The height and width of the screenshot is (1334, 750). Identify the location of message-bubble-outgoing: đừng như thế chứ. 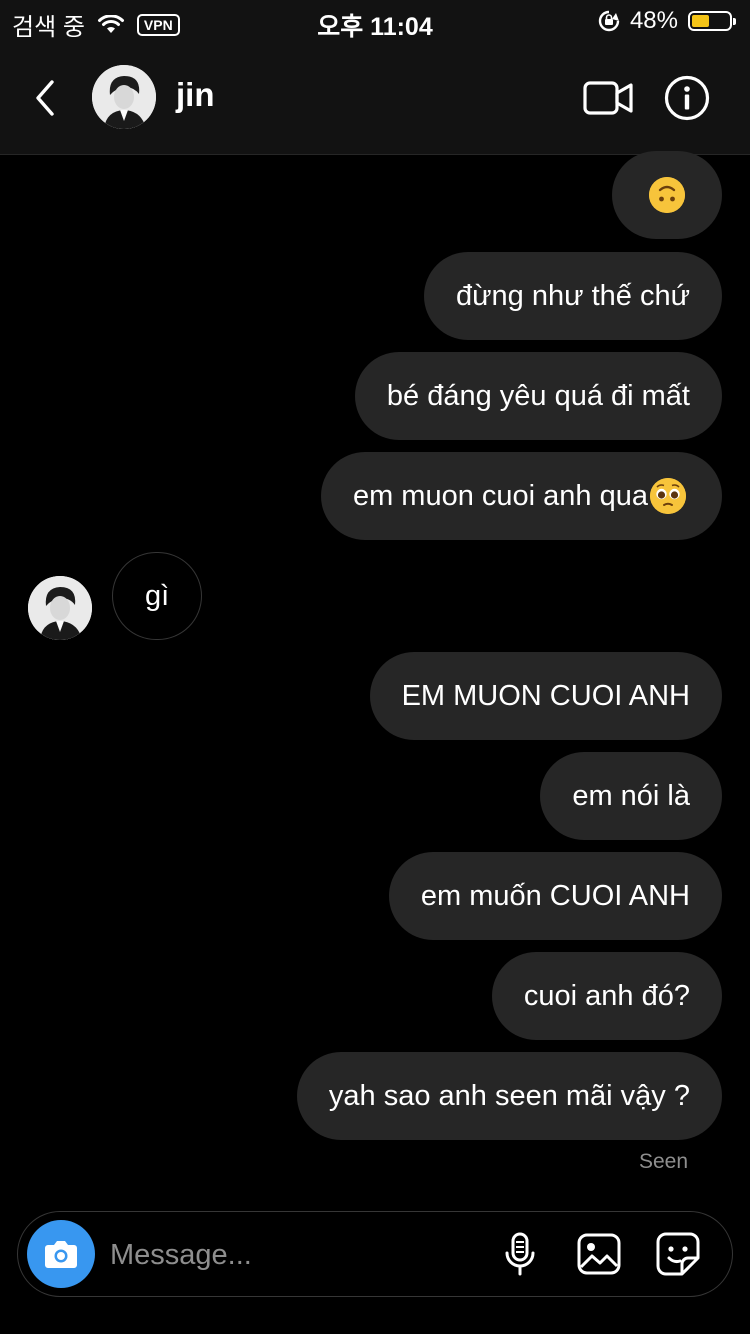
(573, 296).